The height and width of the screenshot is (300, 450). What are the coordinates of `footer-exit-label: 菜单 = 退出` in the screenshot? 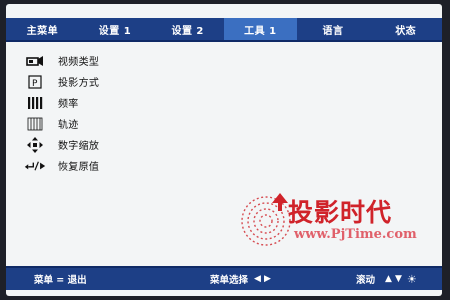 It's located at (60, 280).